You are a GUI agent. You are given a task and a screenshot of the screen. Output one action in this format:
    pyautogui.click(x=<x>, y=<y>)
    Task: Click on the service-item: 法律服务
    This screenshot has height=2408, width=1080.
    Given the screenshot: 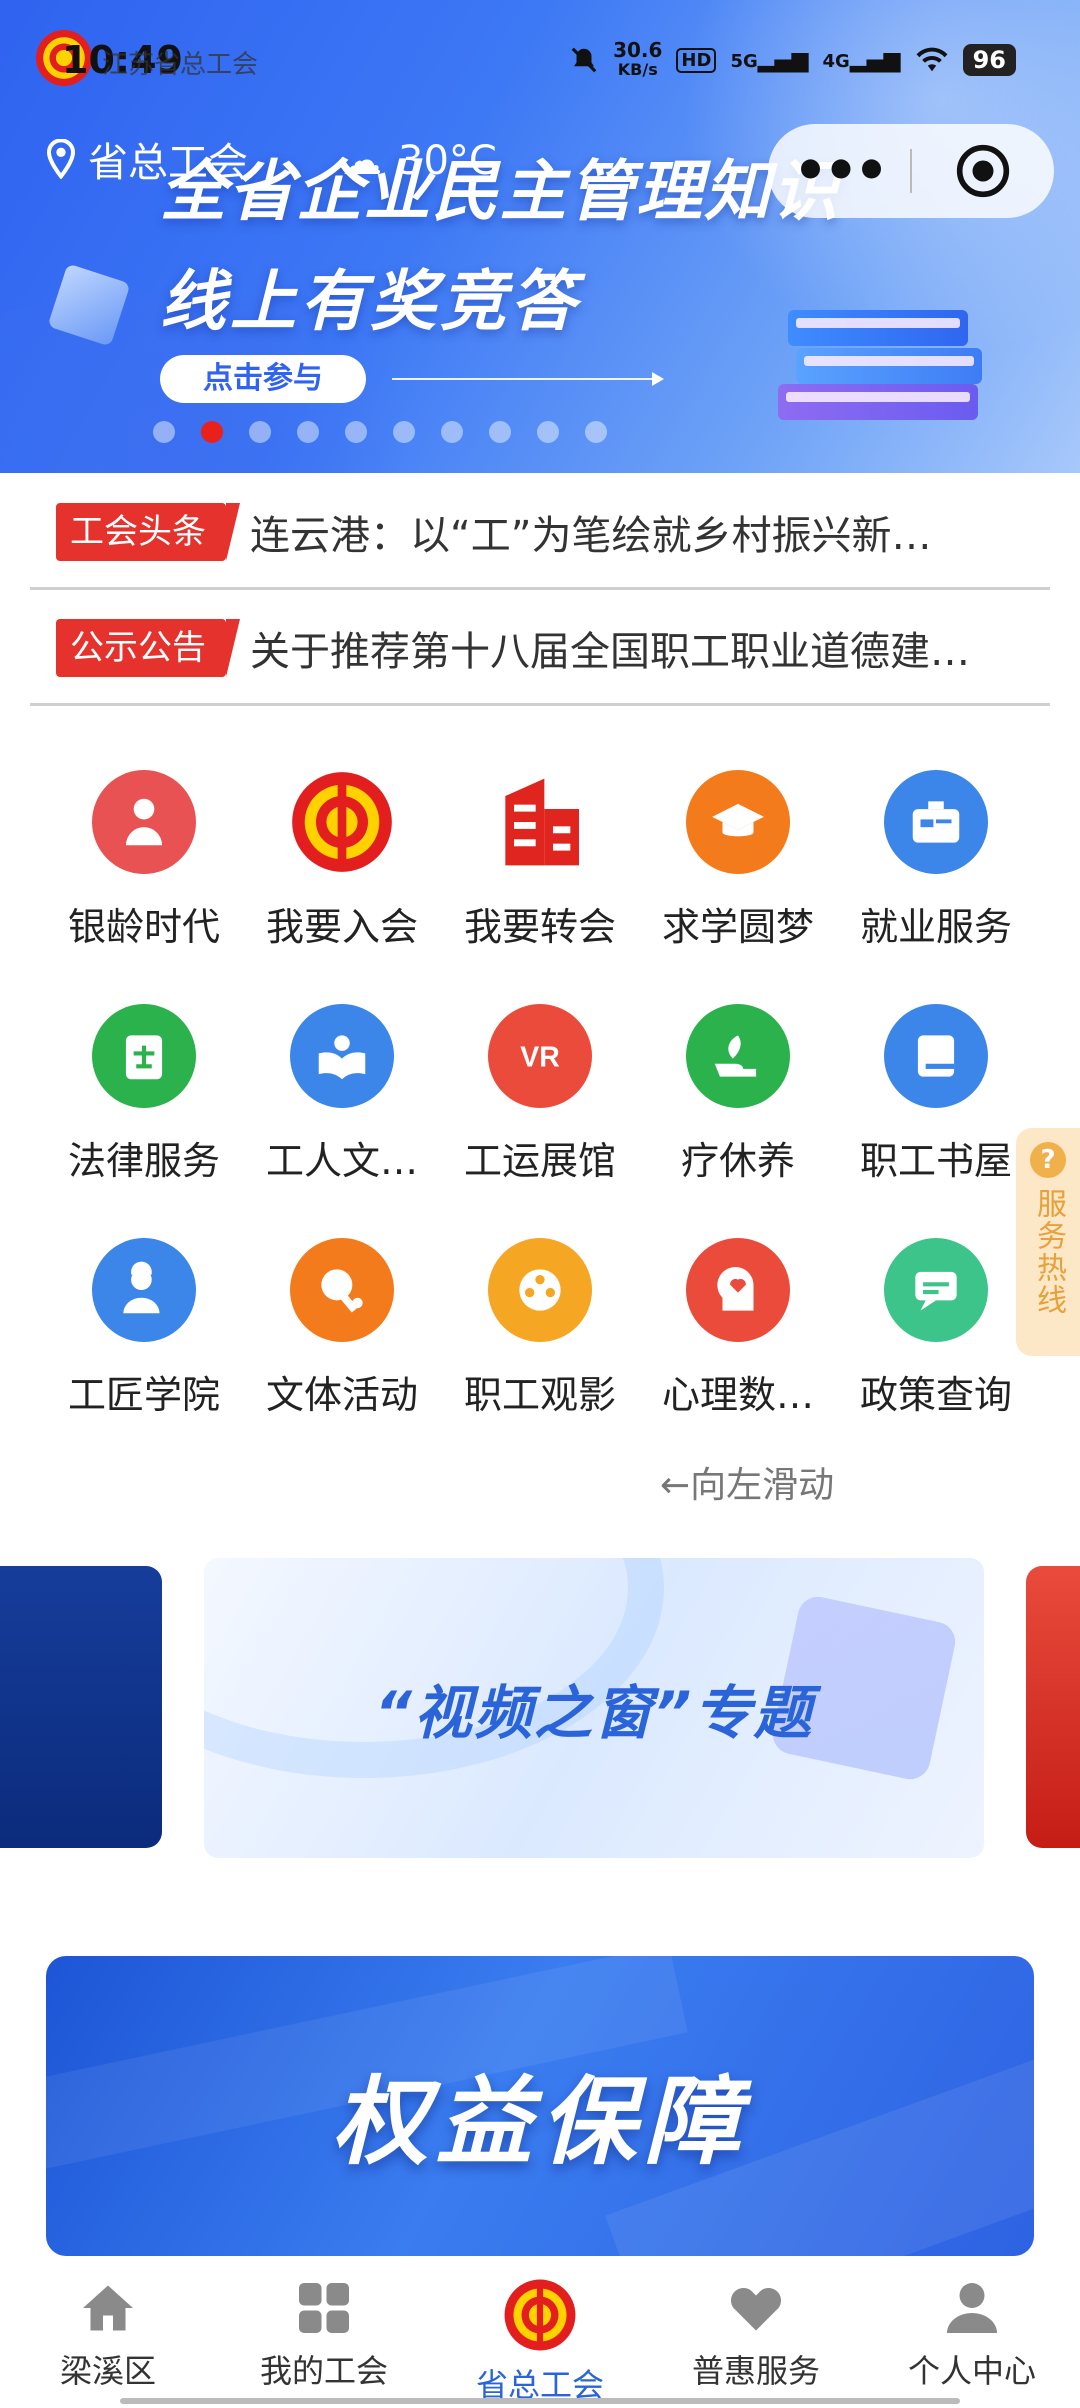 What is the action you would take?
    pyautogui.click(x=144, y=1101)
    